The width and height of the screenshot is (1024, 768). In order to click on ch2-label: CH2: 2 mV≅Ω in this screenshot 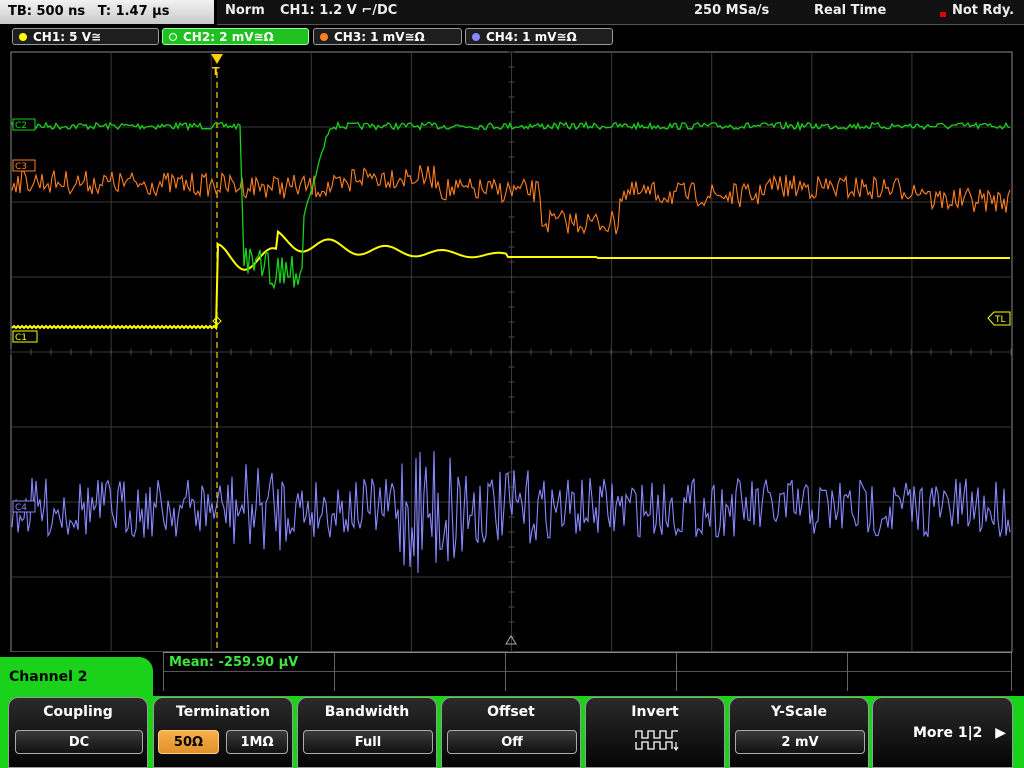, I will do `click(228, 37)`.